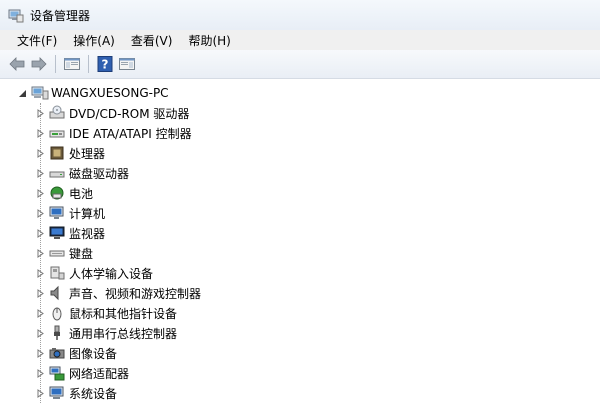 The height and width of the screenshot is (404, 600). I want to click on console-tree-icon, so click(72, 64).